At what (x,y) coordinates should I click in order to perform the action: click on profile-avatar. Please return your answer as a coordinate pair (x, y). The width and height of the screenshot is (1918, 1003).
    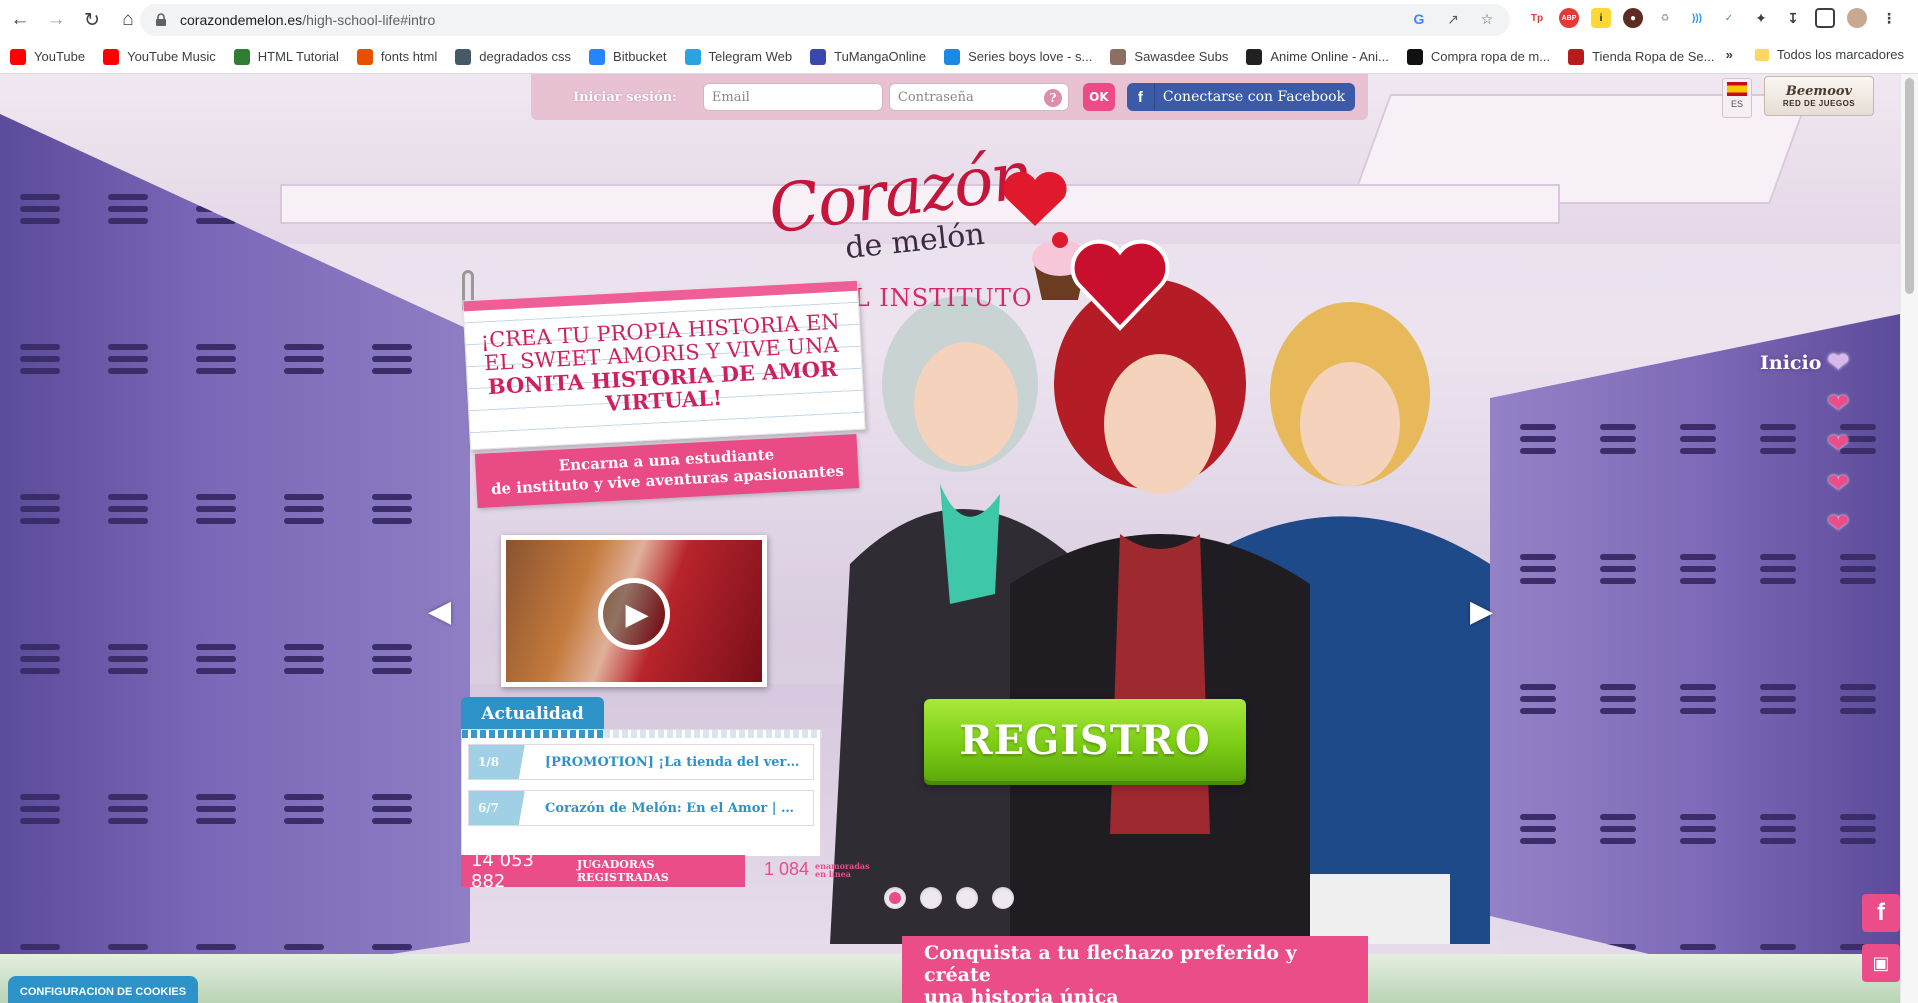
    Looking at the image, I should click on (1857, 18).